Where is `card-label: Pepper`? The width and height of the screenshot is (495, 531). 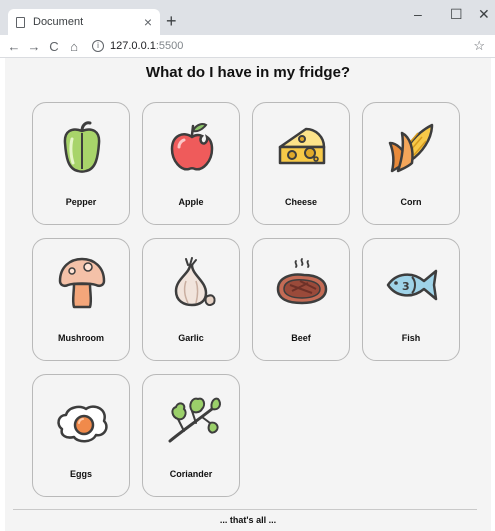
card-label: Pepper is located at coordinates (81, 202).